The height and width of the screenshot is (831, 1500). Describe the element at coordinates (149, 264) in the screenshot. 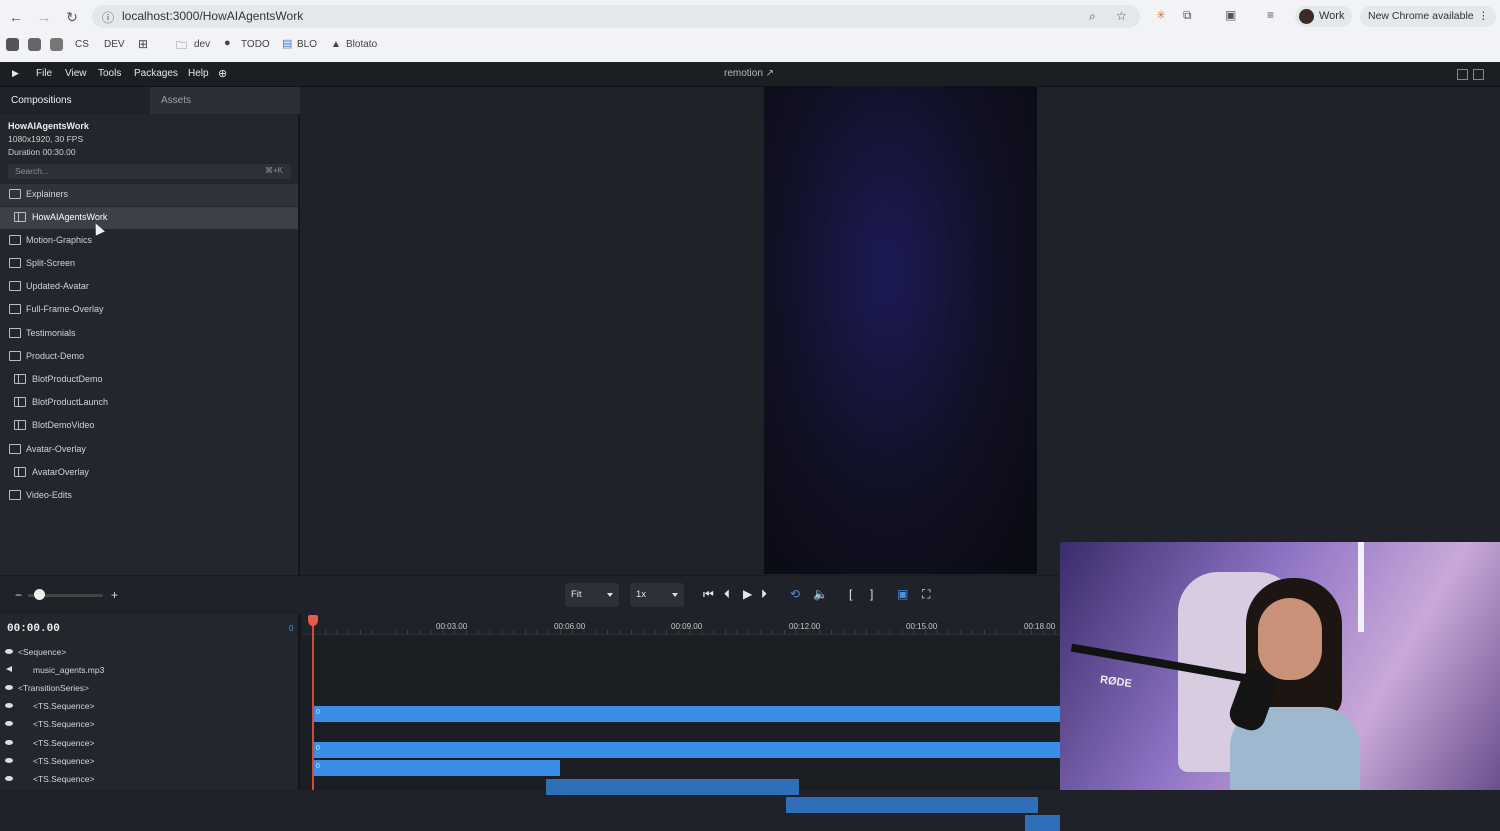

I see `tree-item-split-screen: Split-Screen` at that location.